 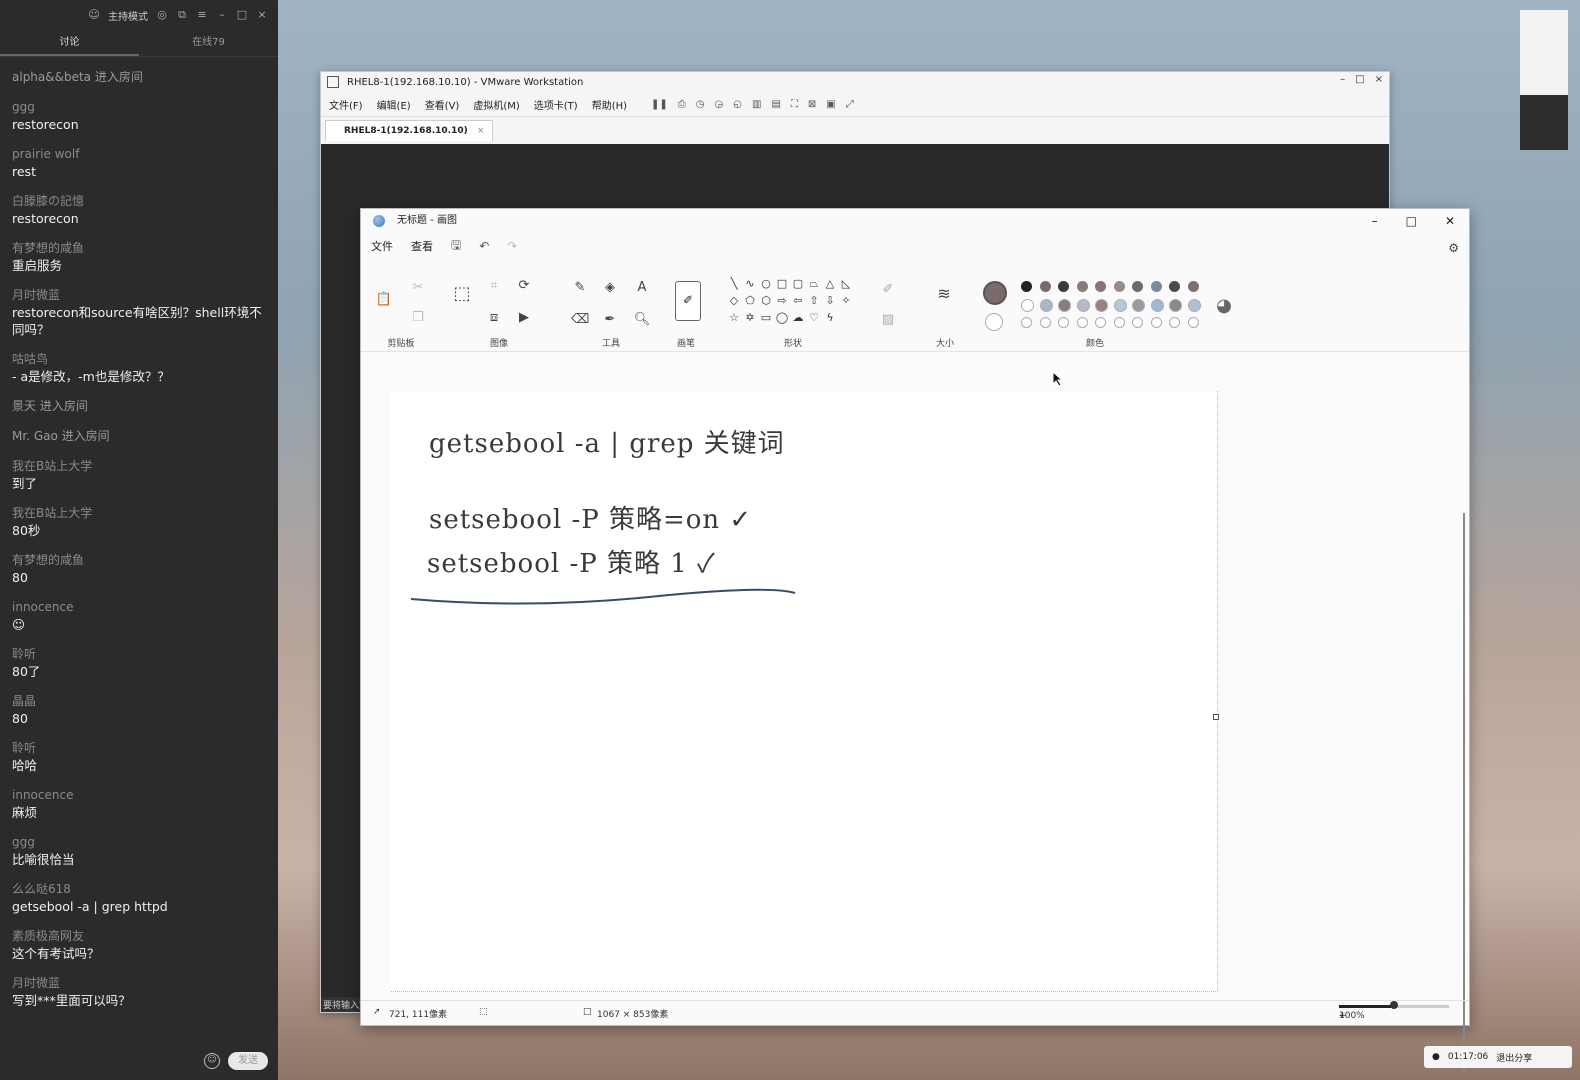 I want to click on menu-view: 查看, so click(x=422, y=246).